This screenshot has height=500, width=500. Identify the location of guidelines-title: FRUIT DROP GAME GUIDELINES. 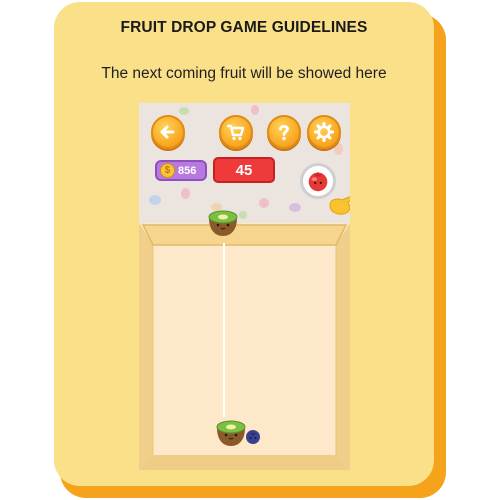
(244, 27).